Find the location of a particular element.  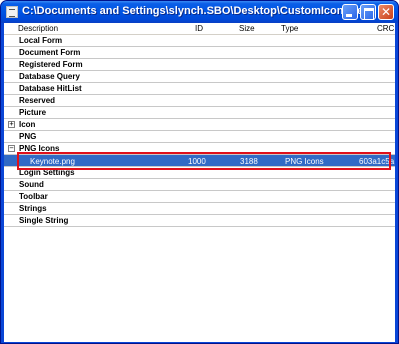

group-label: Toolbar is located at coordinates (33, 196).